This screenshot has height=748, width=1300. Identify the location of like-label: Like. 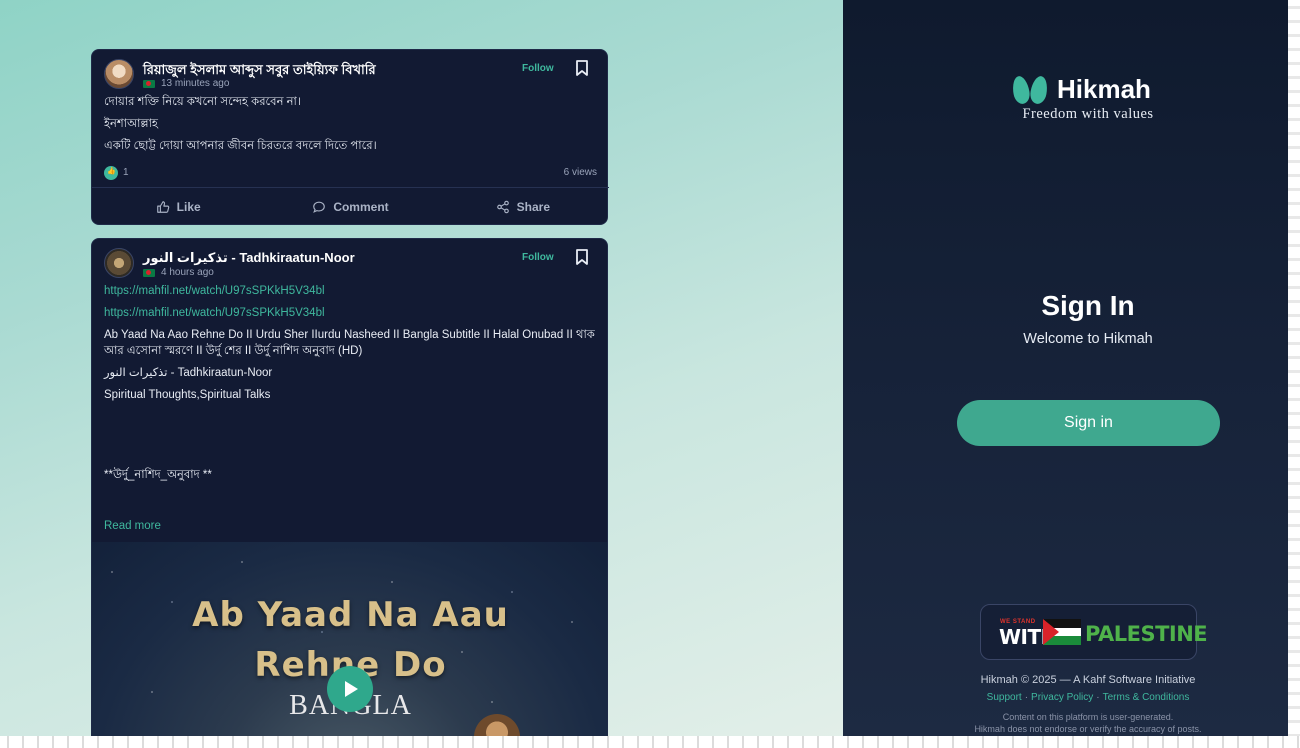
(188, 206).